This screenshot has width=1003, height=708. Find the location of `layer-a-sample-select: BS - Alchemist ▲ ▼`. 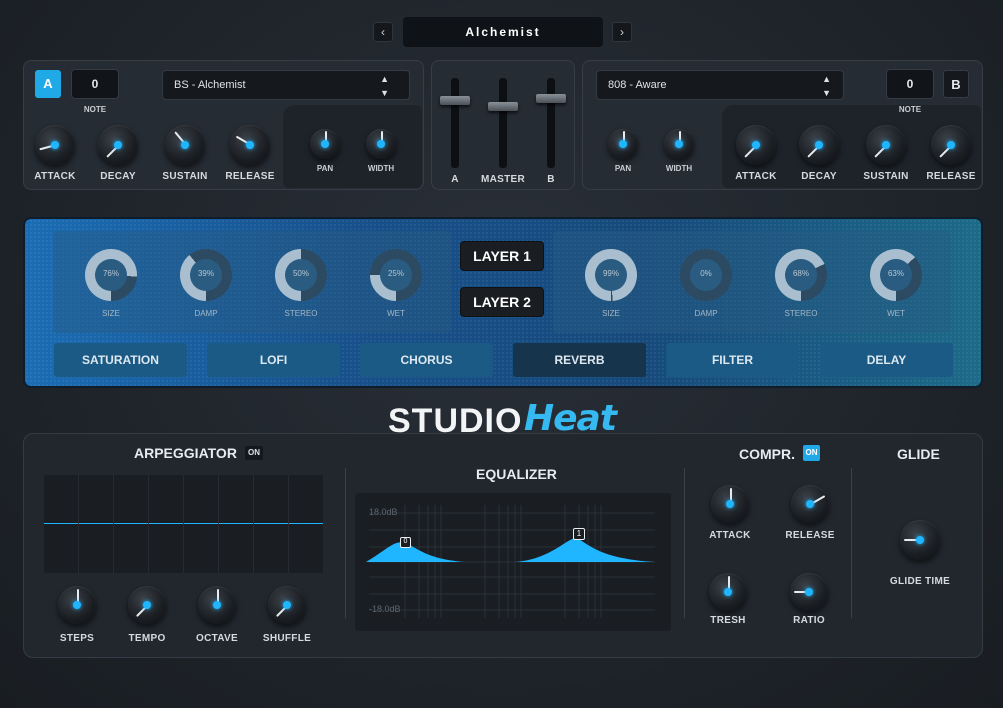

layer-a-sample-select: BS - Alchemist ▲ ▼ is located at coordinates (286, 85).